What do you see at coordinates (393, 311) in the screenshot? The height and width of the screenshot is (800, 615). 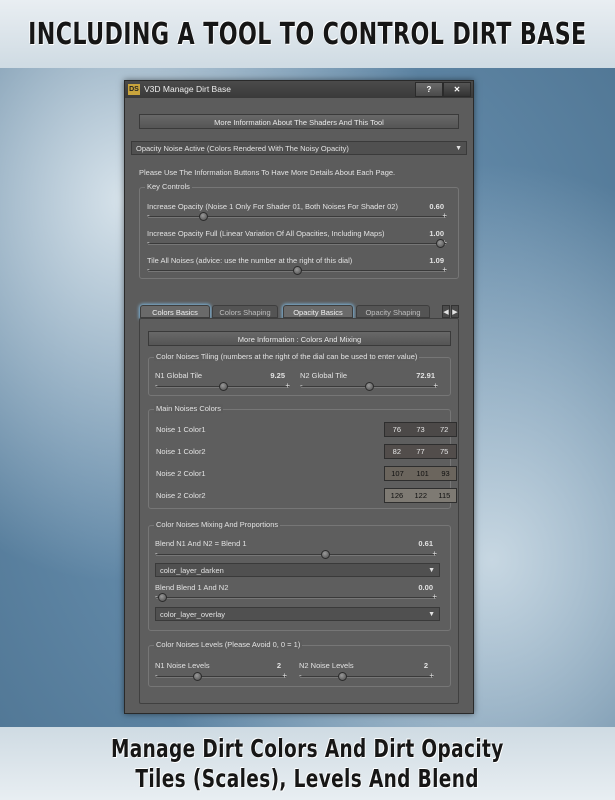 I see `tab-opacity-shaping: Opacity Shaping` at bounding box center [393, 311].